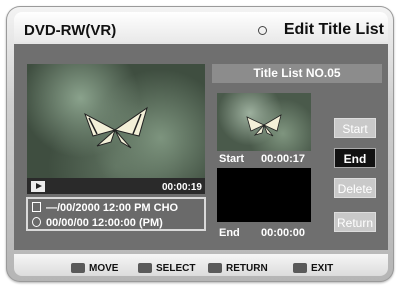  What do you see at coordinates (297, 73) in the screenshot?
I see `title-list-header: Title List NO.05` at bounding box center [297, 73].